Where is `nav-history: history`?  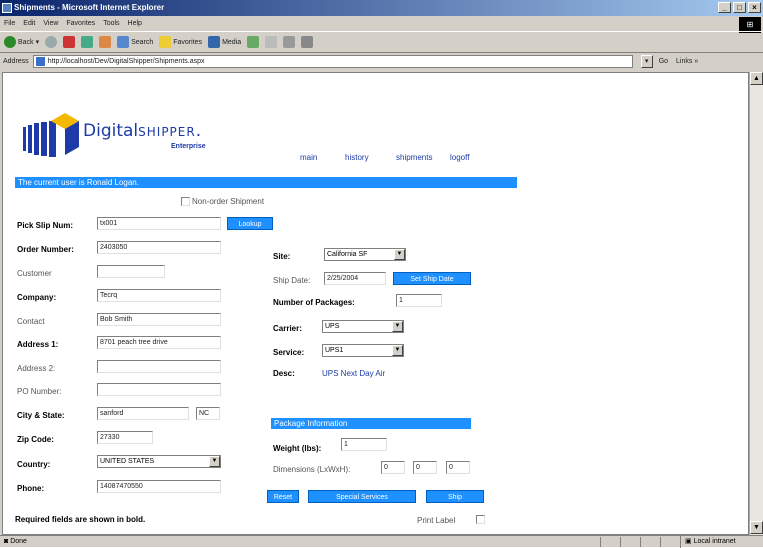 nav-history: history is located at coordinates (357, 157).